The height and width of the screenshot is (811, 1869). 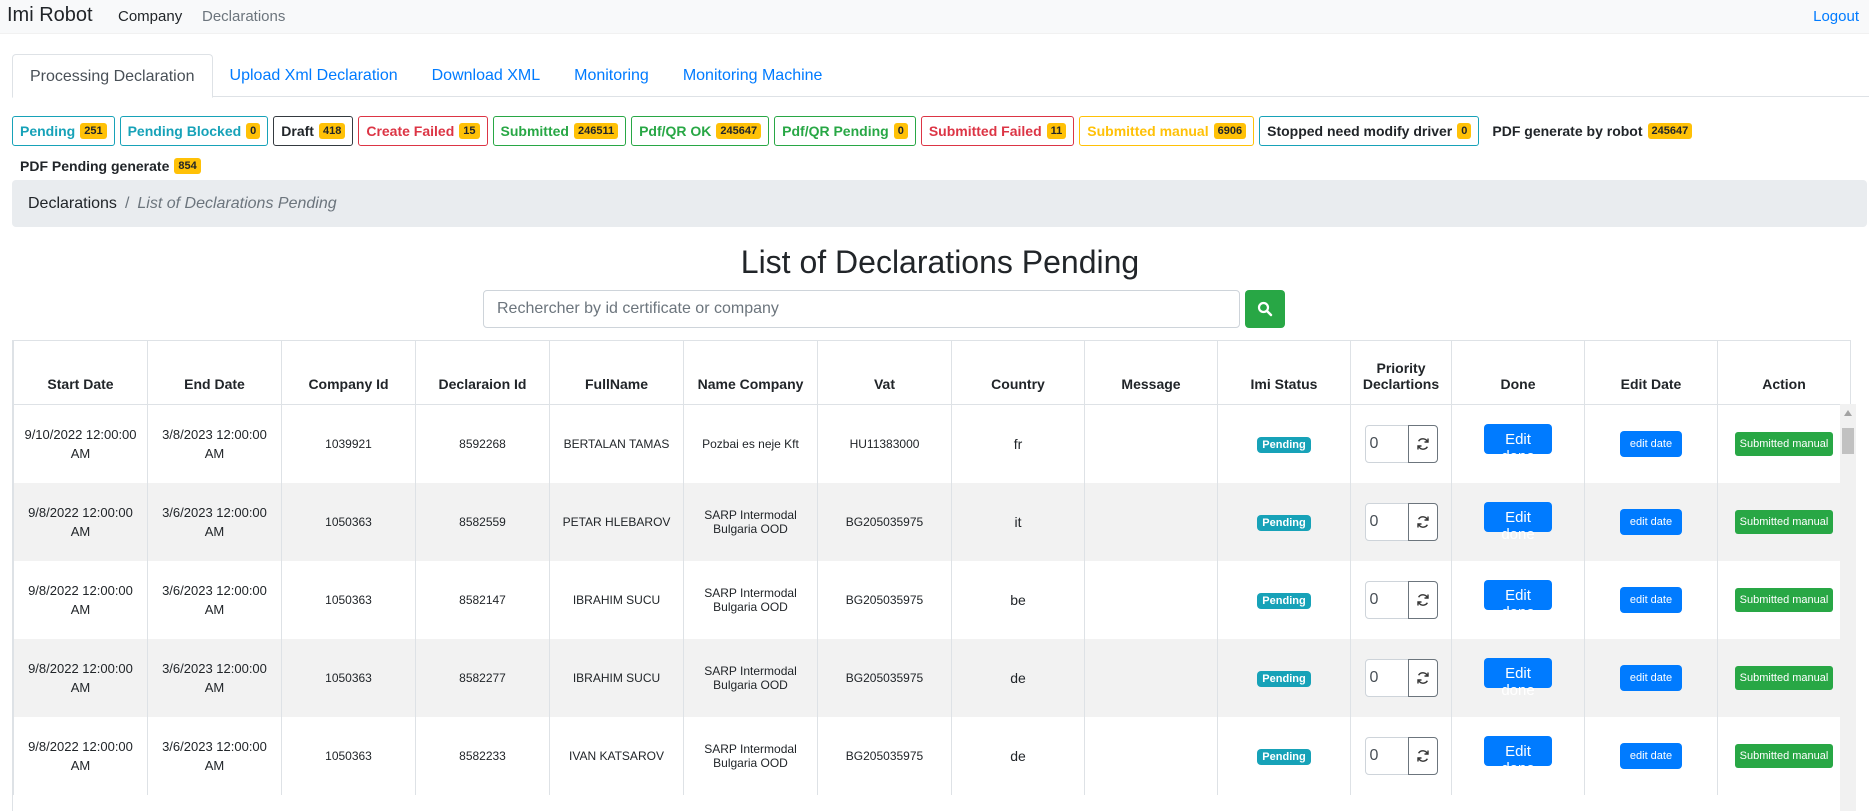 What do you see at coordinates (80, 443) in the screenshot?
I see `start-date-cell: 9/10/2022 12:00:00 AM` at bounding box center [80, 443].